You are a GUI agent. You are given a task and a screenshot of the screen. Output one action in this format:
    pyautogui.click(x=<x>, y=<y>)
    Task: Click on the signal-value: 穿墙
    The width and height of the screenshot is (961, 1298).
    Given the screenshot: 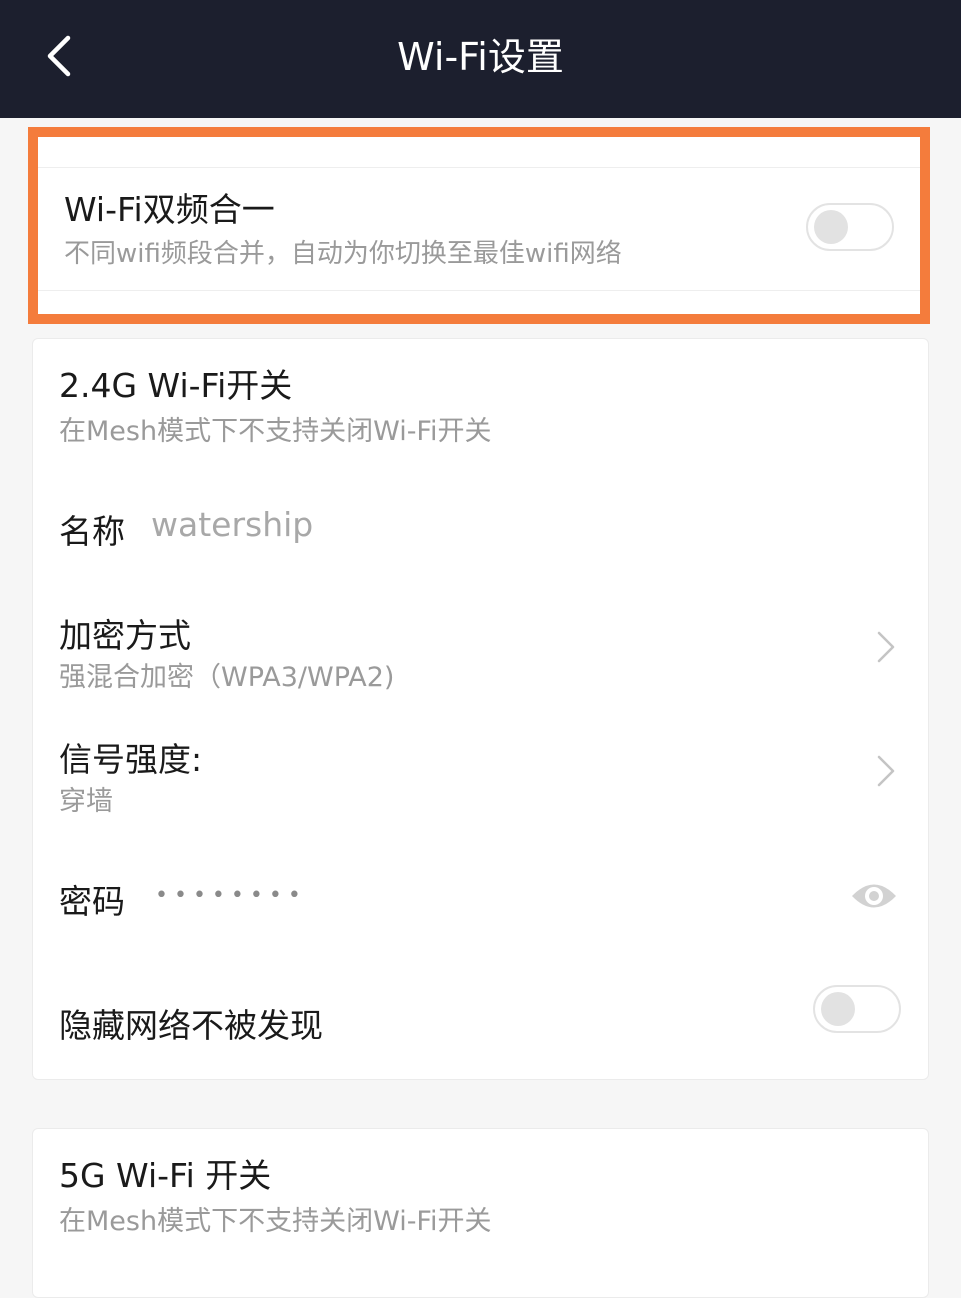 What is the action you would take?
    pyautogui.click(x=86, y=801)
    